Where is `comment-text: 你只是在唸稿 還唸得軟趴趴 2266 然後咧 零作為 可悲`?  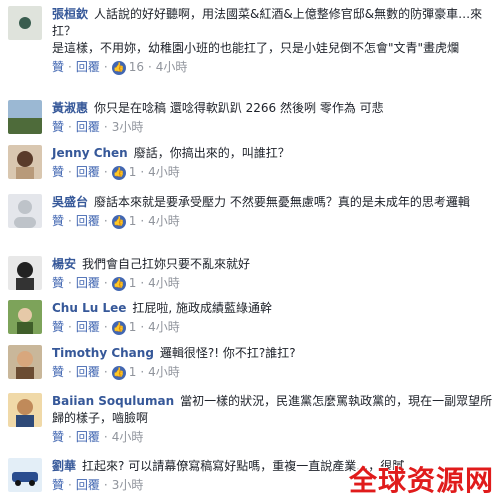
comment-text: 你只是在唸稿 還唸得軟趴趴 2266 然後咧 零作為 可悲 is located at coordinates (239, 108).